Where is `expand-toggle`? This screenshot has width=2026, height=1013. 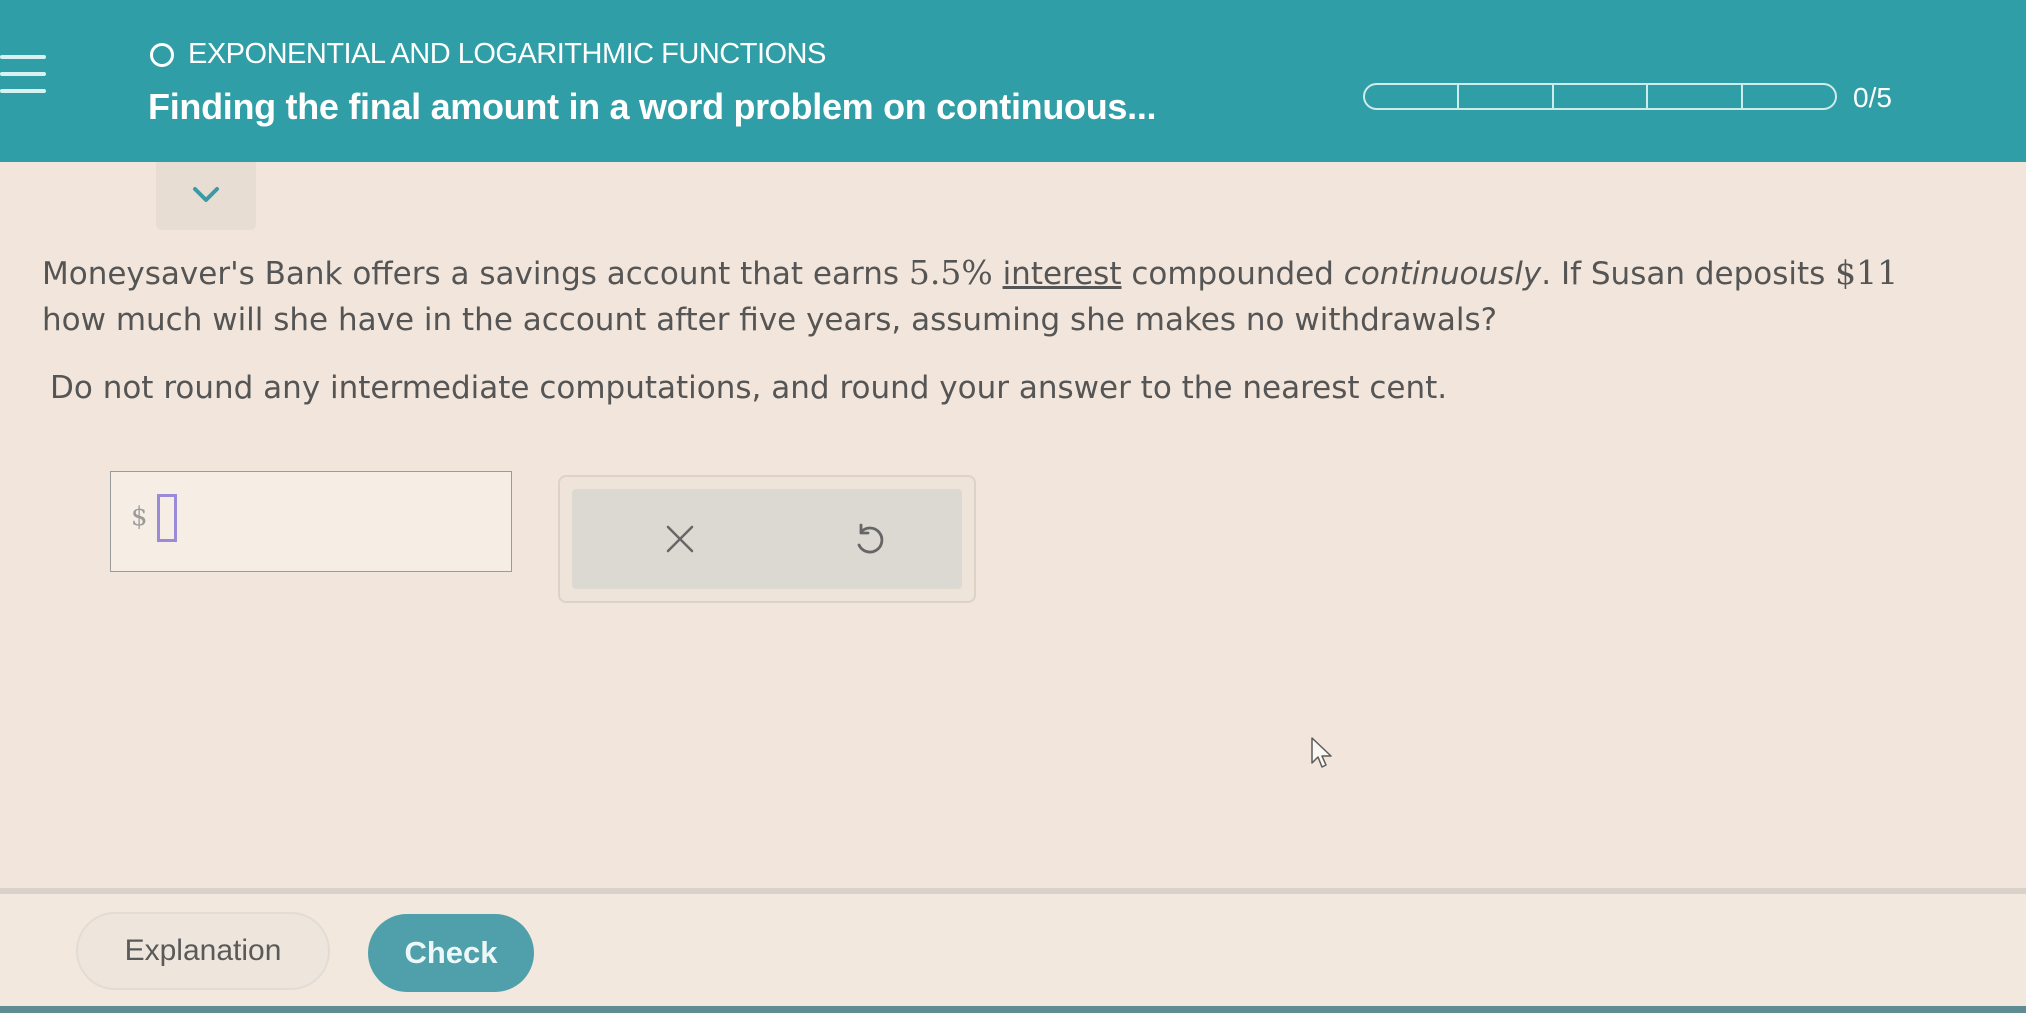 expand-toggle is located at coordinates (206, 196).